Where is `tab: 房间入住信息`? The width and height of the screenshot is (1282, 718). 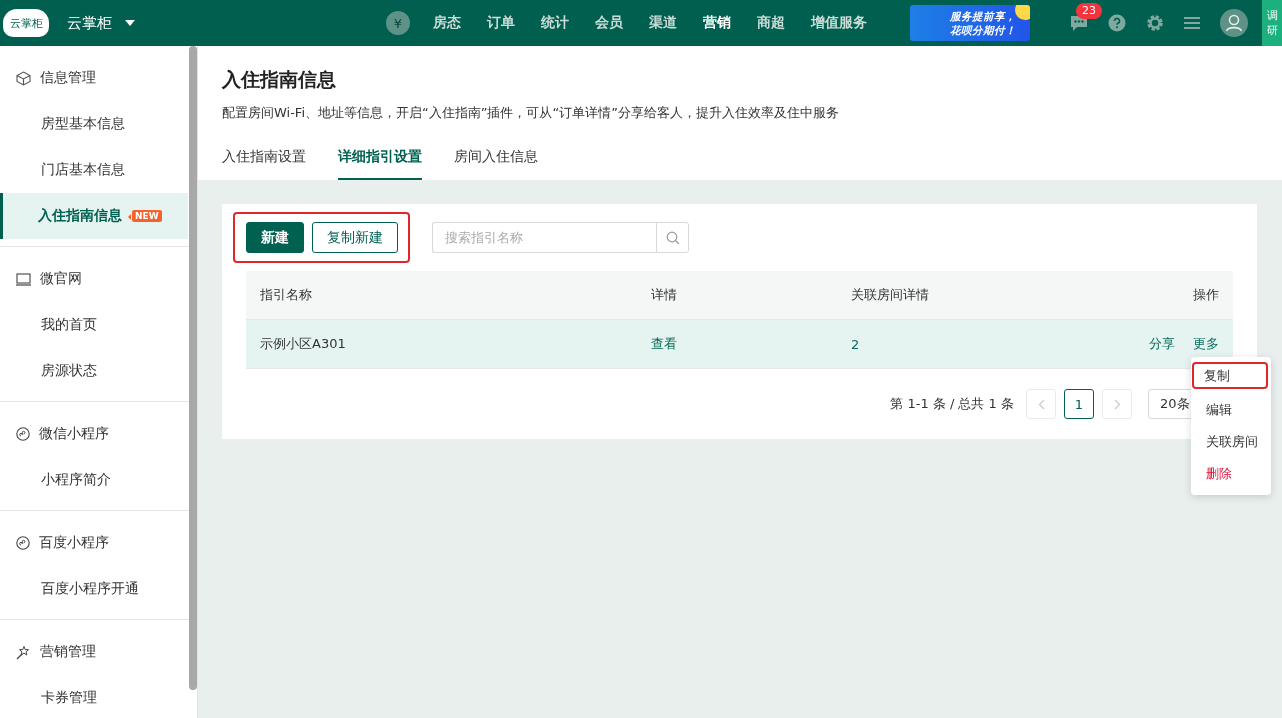
tab: 房间入住信息 is located at coordinates (496, 163).